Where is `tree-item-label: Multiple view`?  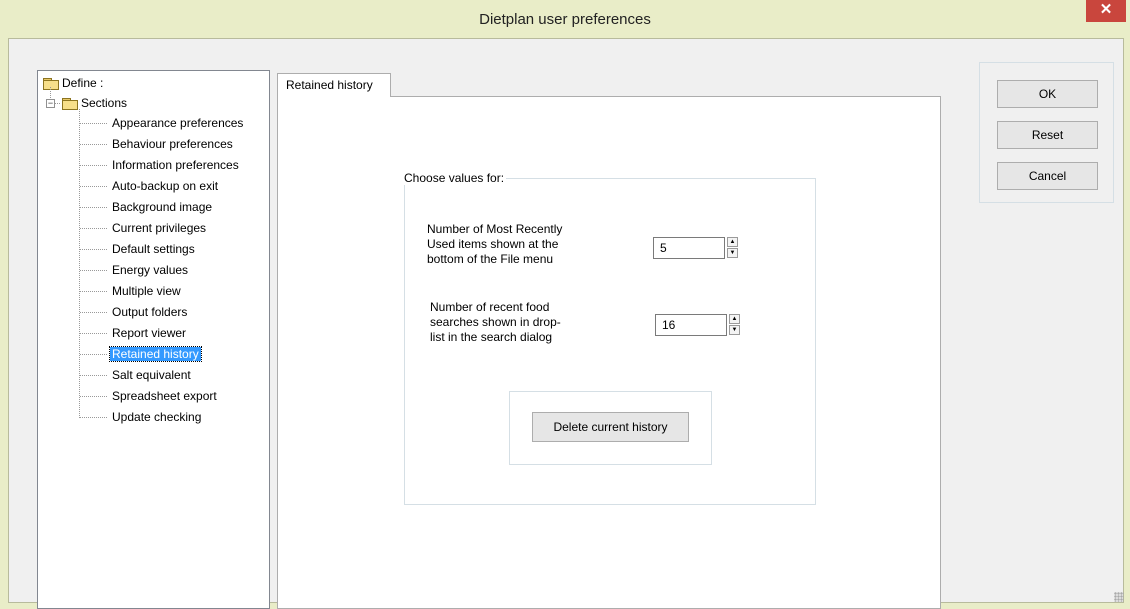 tree-item-label: Multiple view is located at coordinates (146, 291).